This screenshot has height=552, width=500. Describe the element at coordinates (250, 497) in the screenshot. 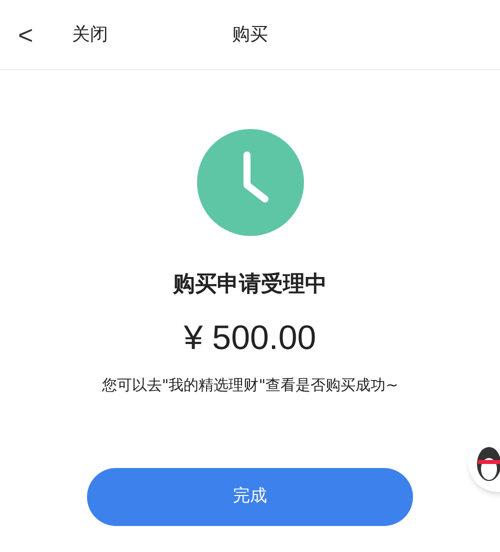

I see `done-button: 完成` at that location.